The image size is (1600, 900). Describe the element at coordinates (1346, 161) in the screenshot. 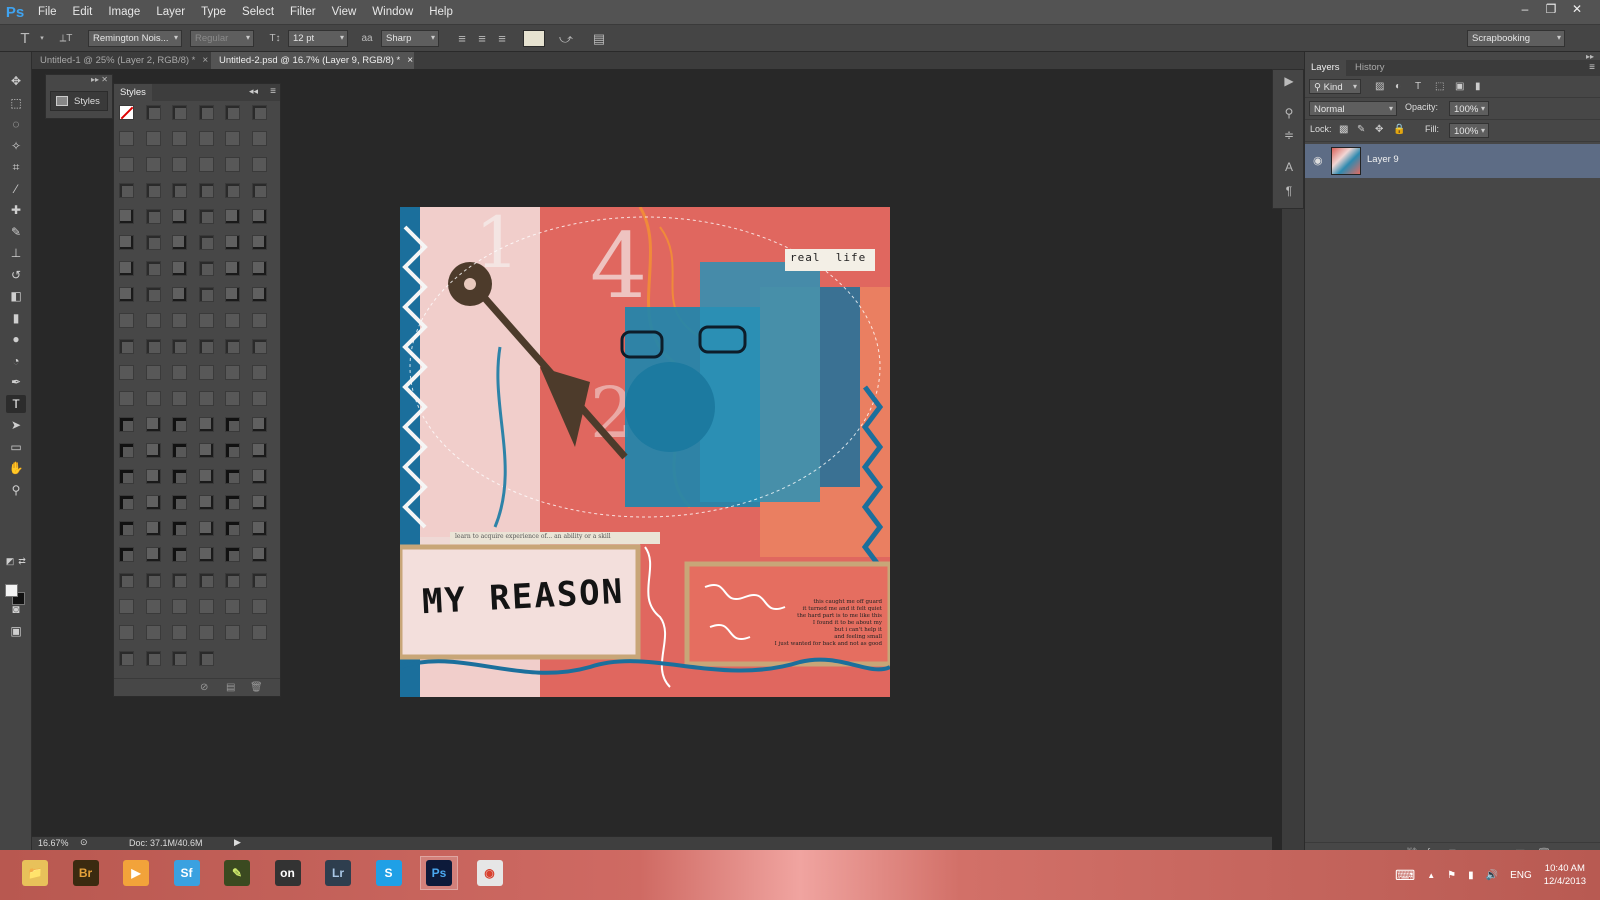

I see `layer-thumbnail` at that location.